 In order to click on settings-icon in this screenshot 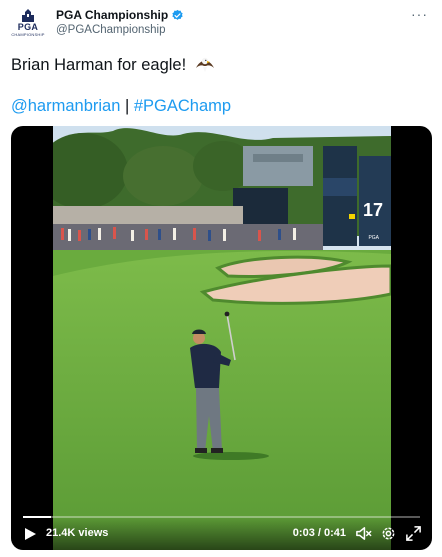, I will do `click(388, 533)`.